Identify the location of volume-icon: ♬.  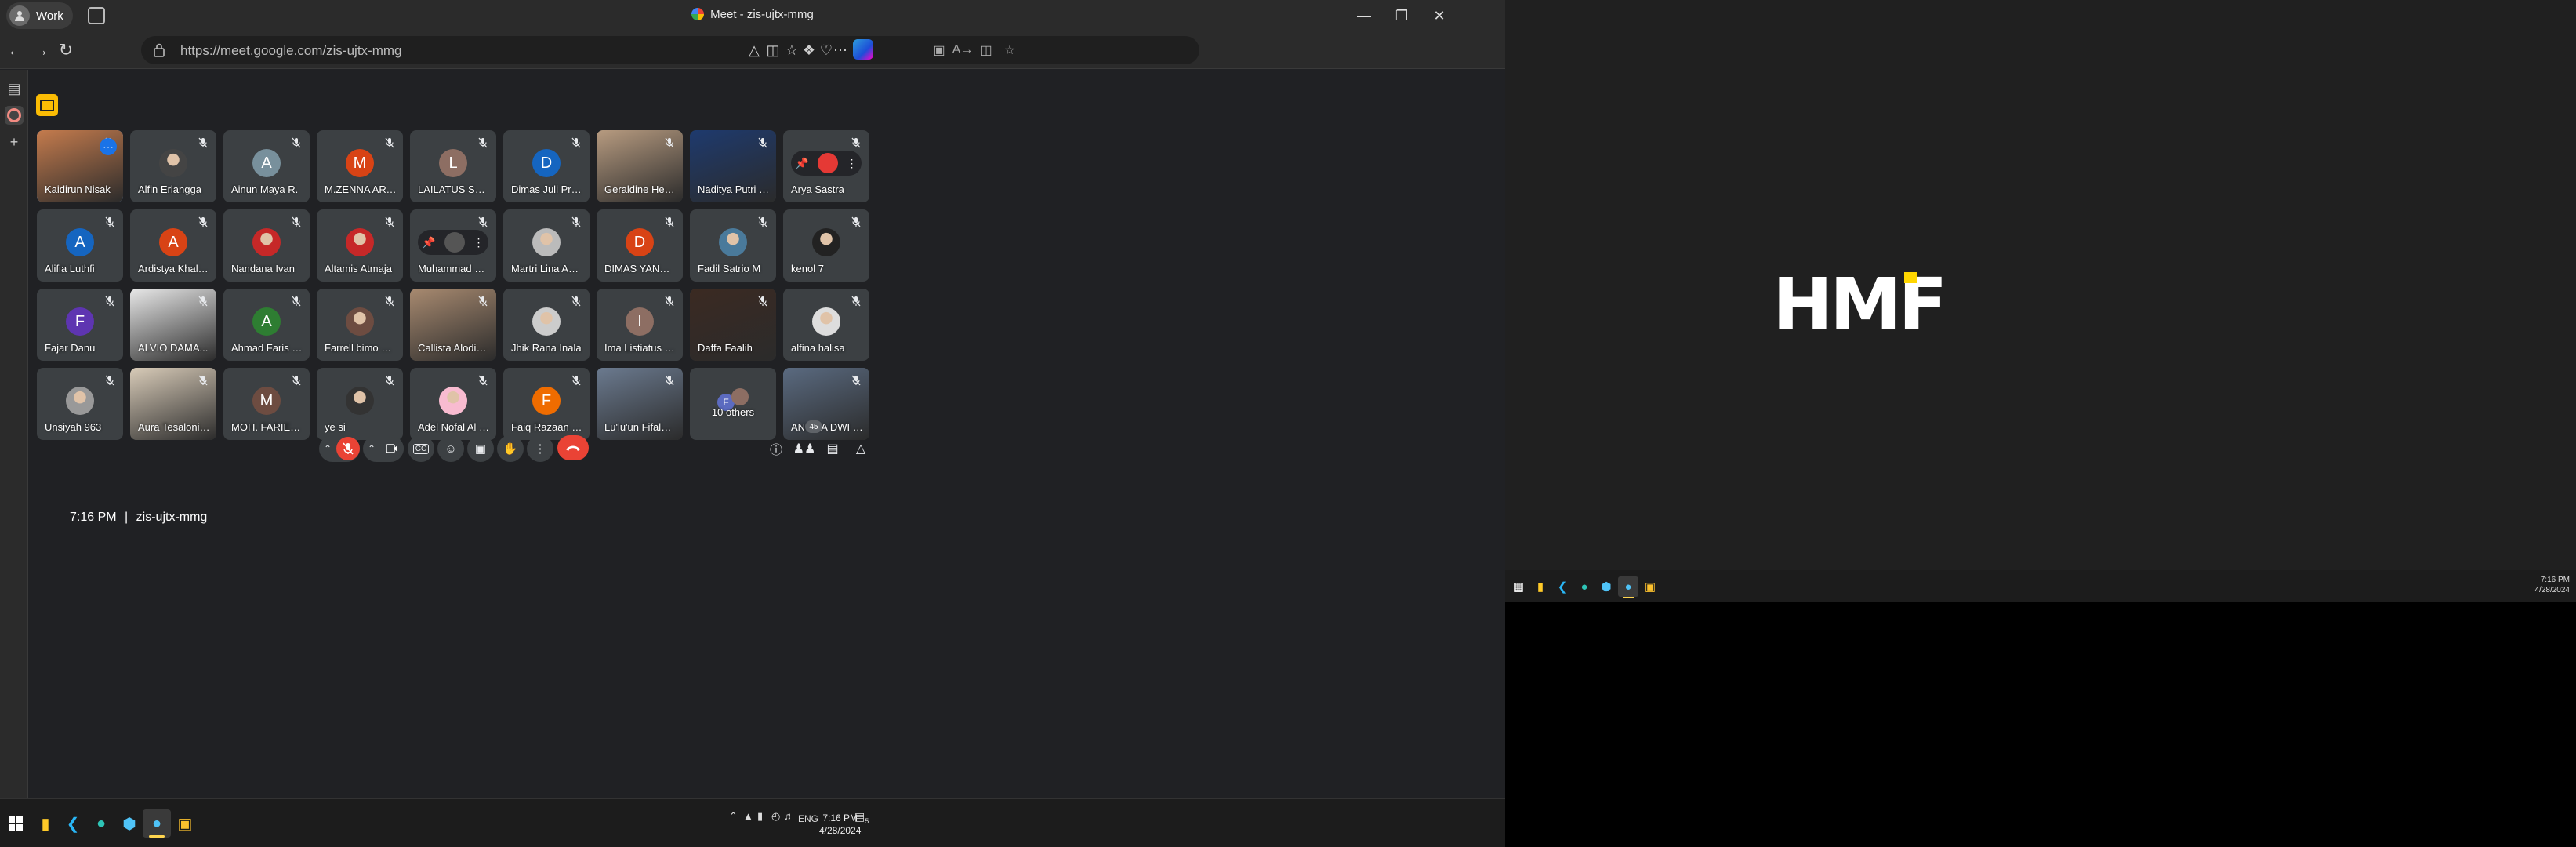
(789, 816).